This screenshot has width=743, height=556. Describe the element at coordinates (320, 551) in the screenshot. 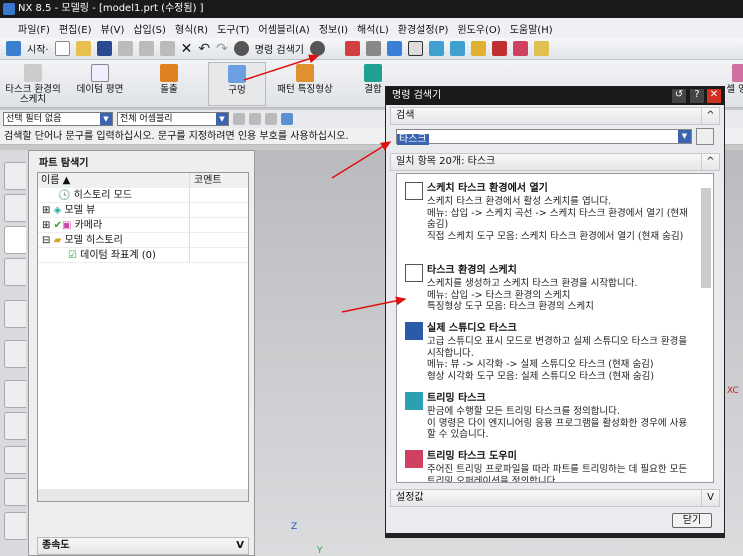

I see `y-axis-label: Y` at that location.